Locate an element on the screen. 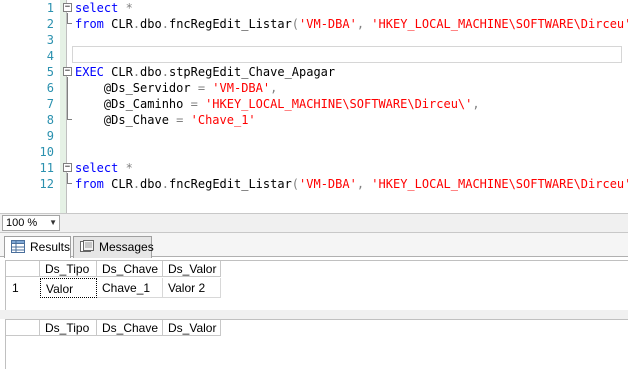 The width and height of the screenshot is (628, 369). tab-results-label: Results is located at coordinates (50, 247).